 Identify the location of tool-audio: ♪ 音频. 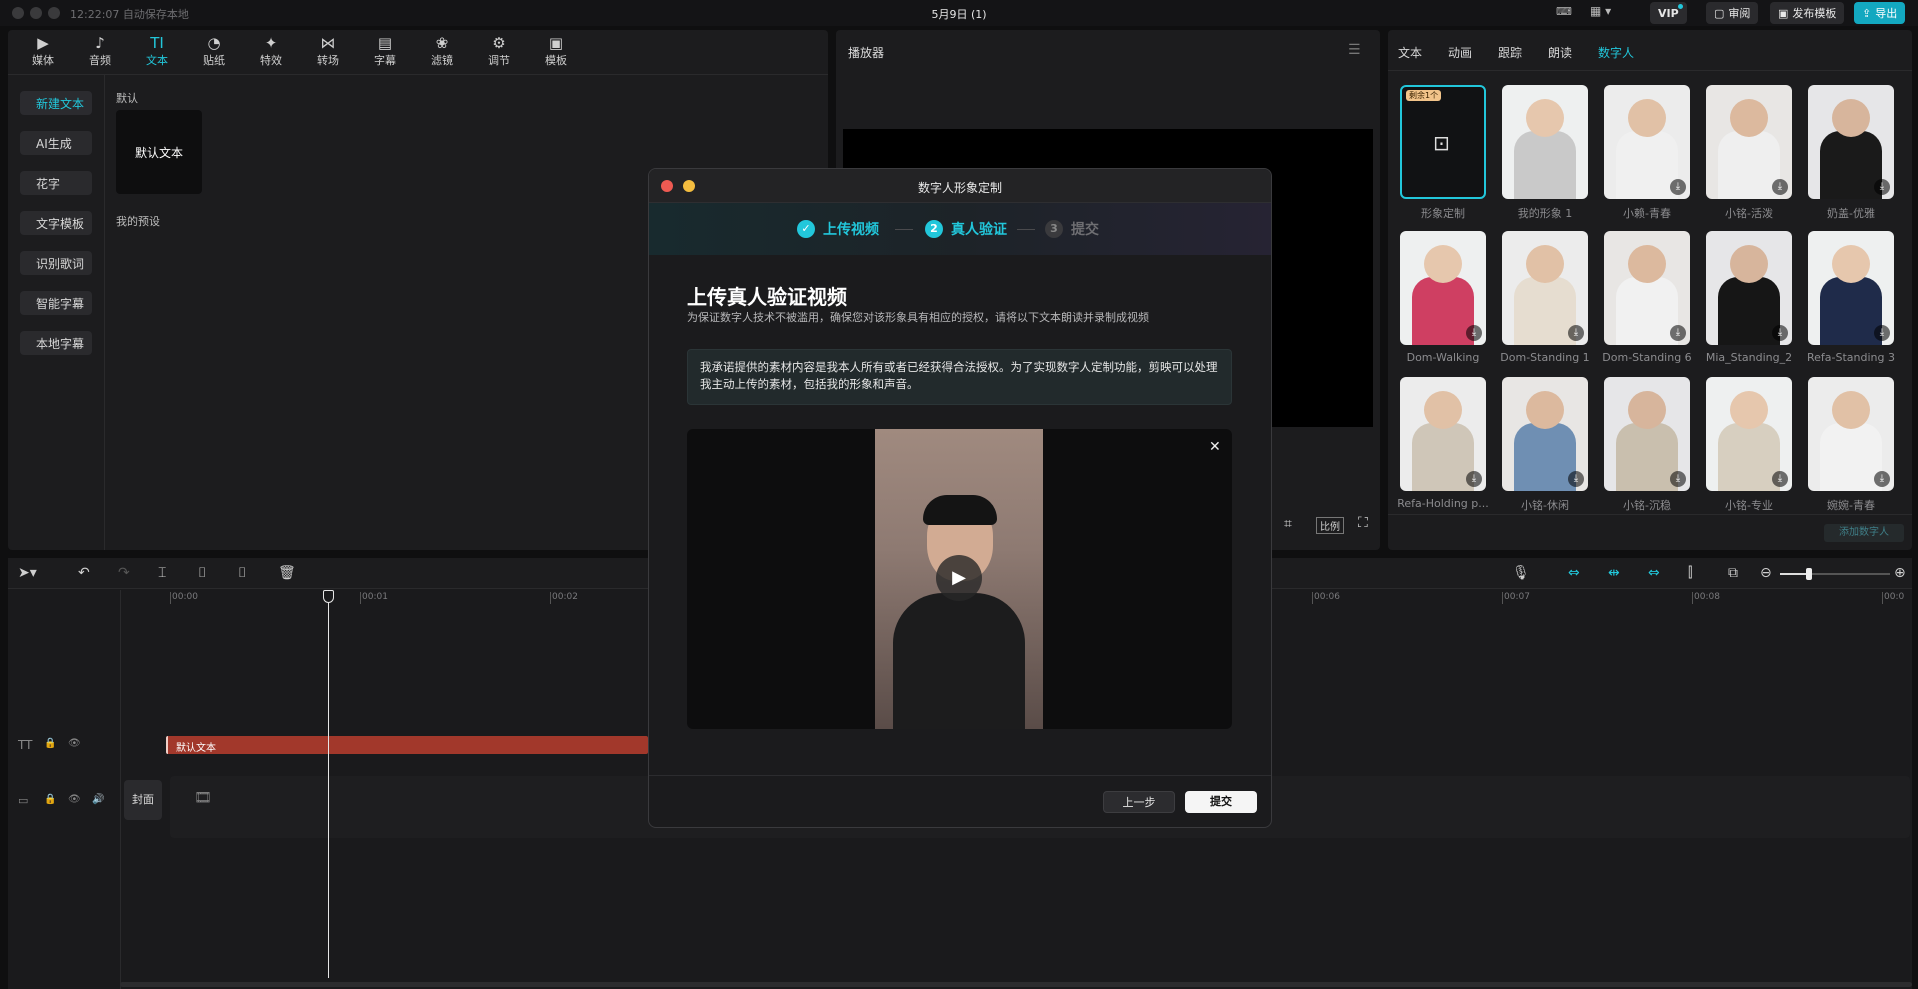
(100, 51).